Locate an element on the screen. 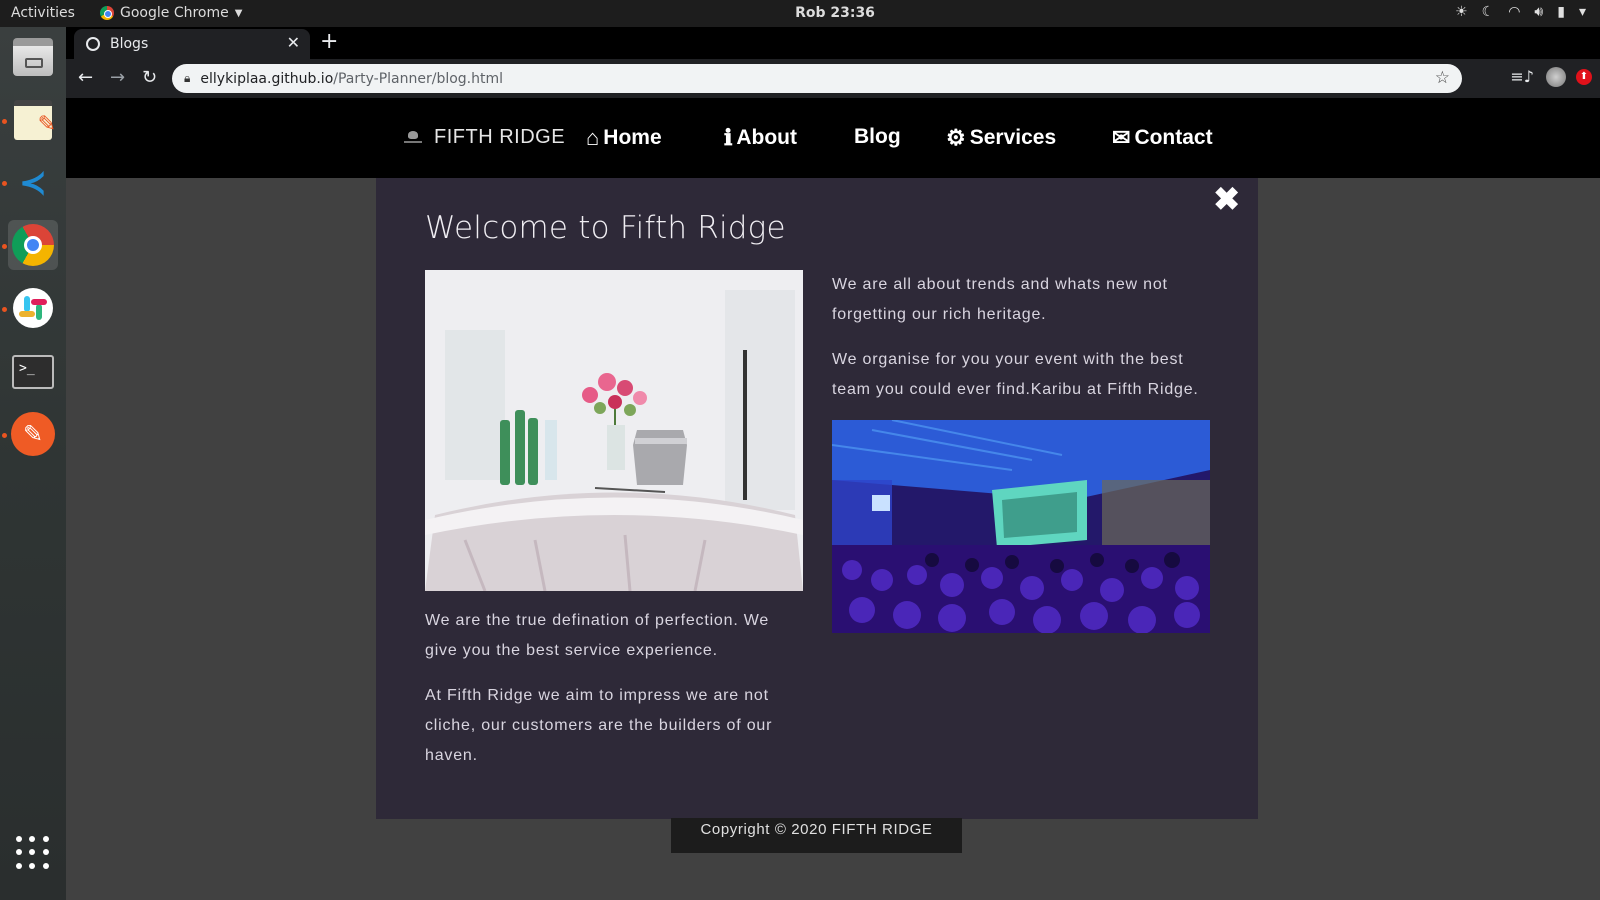 The width and height of the screenshot is (1600, 900). envelope-icon: ✉ is located at coordinates (1121, 137).